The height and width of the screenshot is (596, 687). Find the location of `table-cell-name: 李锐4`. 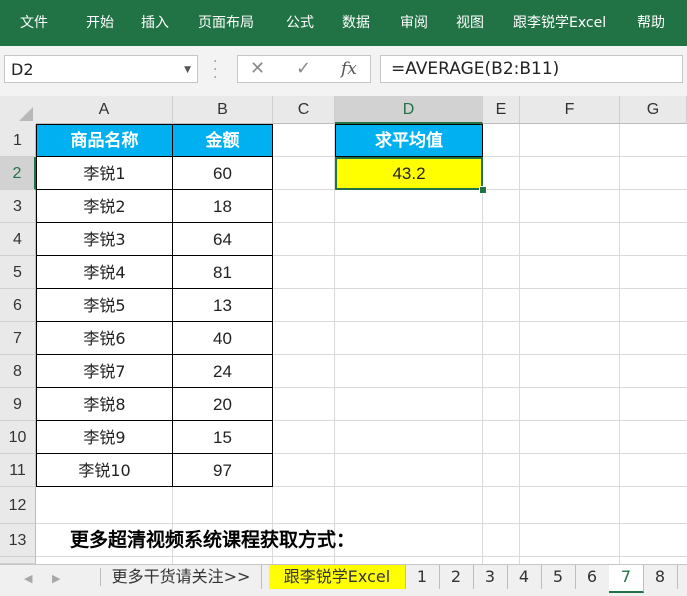

table-cell-name: 李锐4 is located at coordinates (104, 272).